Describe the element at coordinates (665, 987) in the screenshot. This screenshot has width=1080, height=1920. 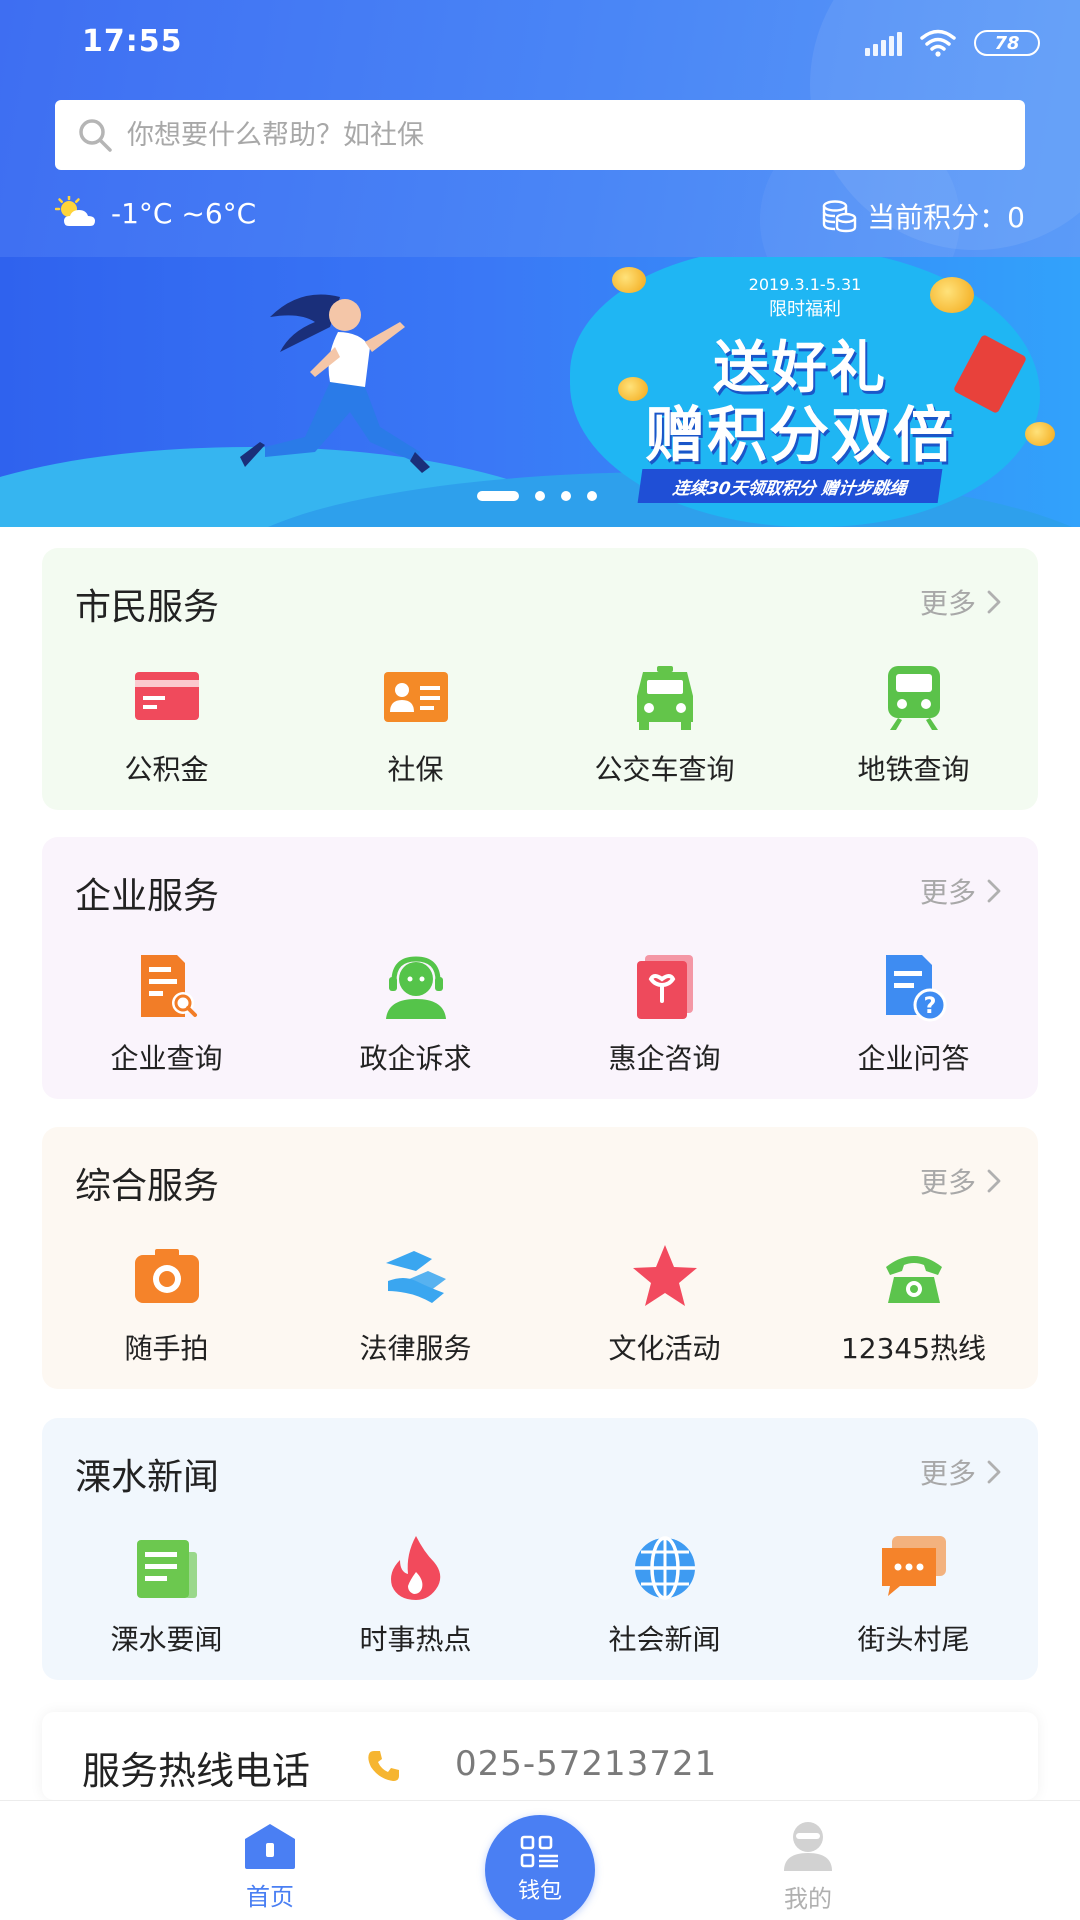
I see `book-icon` at that location.